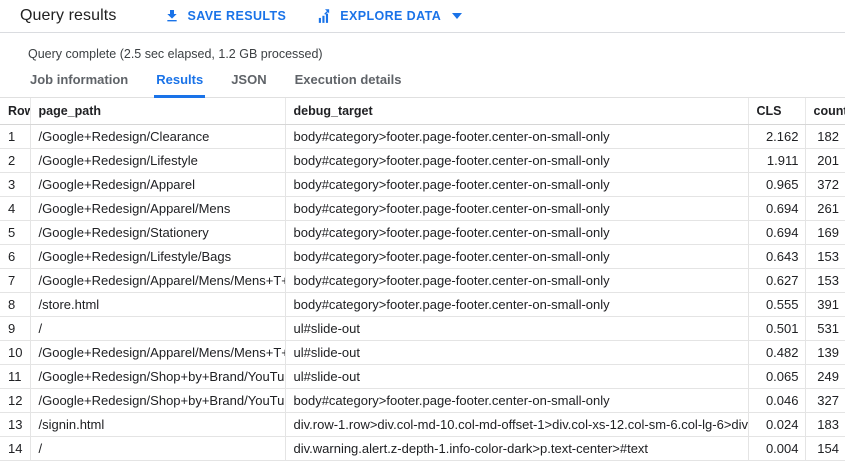 The height and width of the screenshot is (470, 845). What do you see at coordinates (777, 184) in the screenshot?
I see `cell-cls: 0.965` at bounding box center [777, 184].